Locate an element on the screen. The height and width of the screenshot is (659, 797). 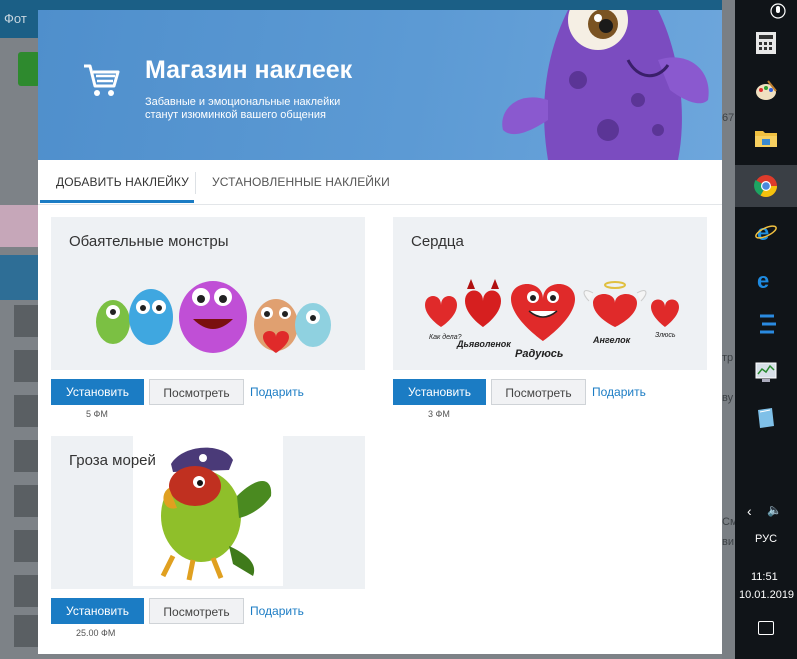
gift-link-parrot: Подарить is located at coordinates (277, 611).